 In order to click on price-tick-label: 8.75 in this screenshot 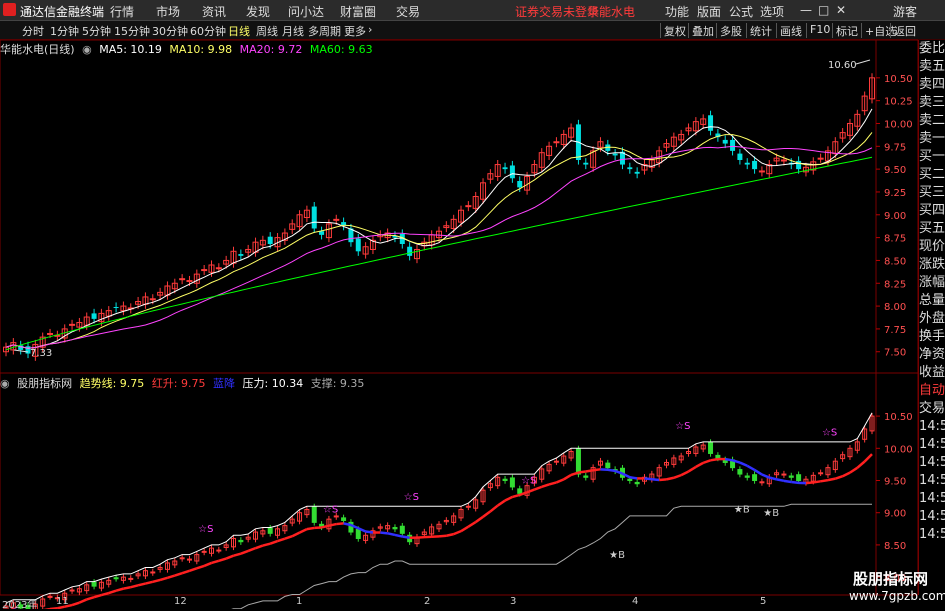, I will do `click(895, 239)`.